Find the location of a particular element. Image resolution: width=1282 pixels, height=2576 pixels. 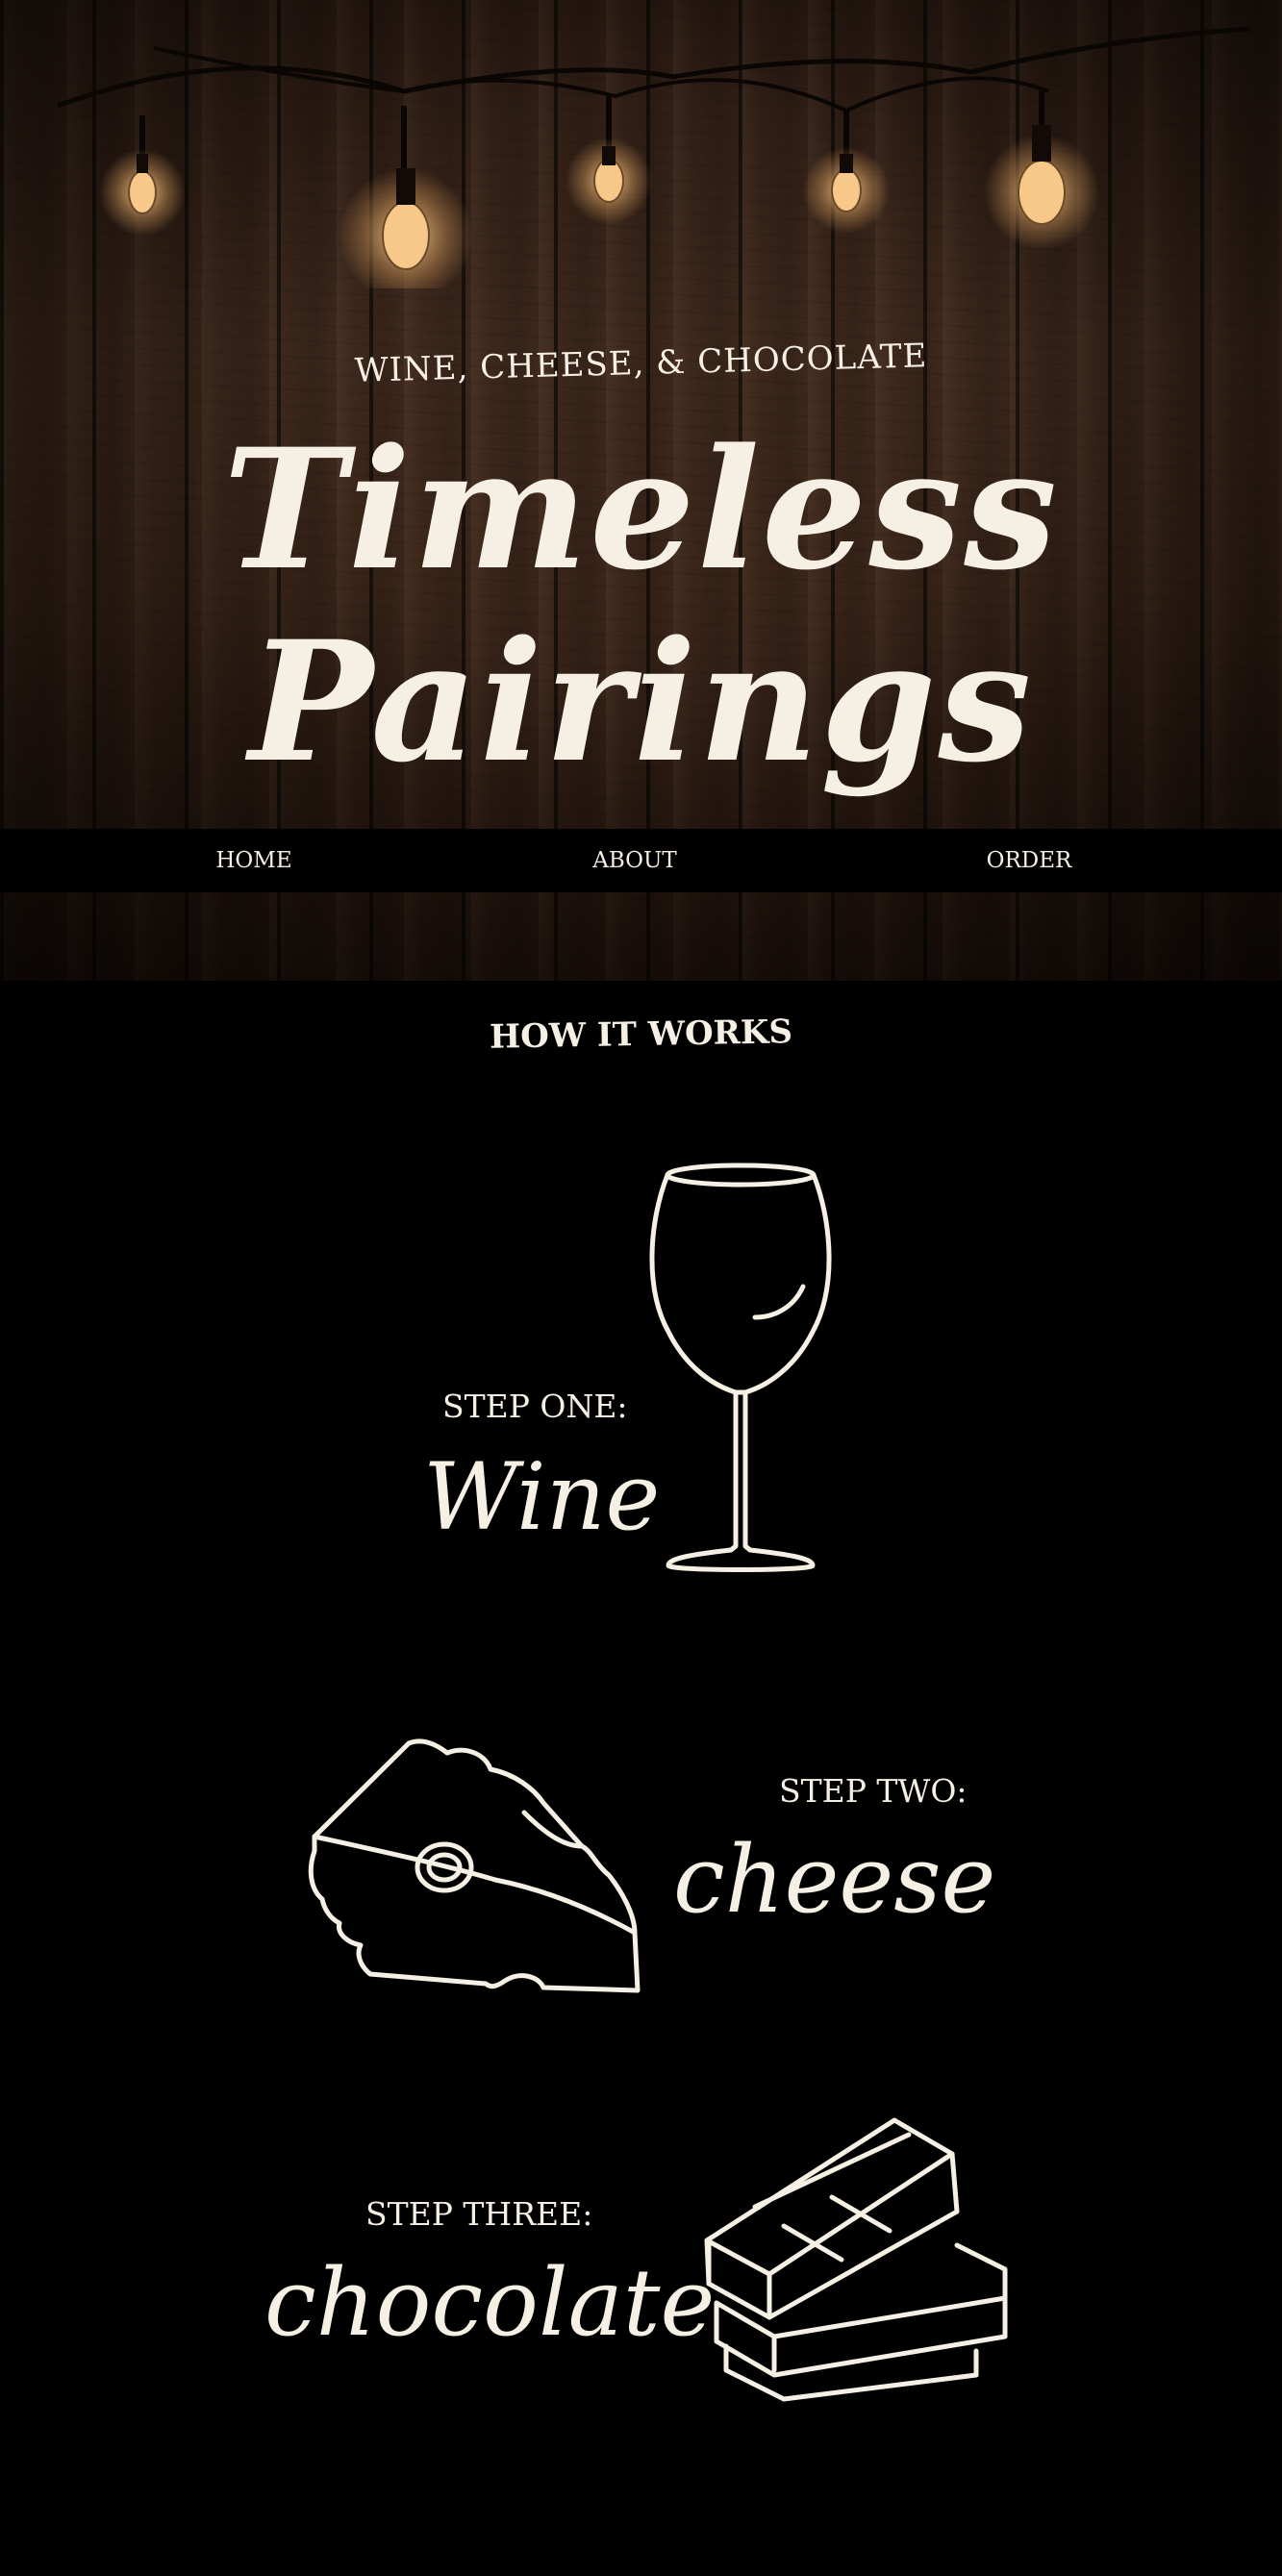

brand-title: Timeless Pairings is located at coordinates (641, 605).